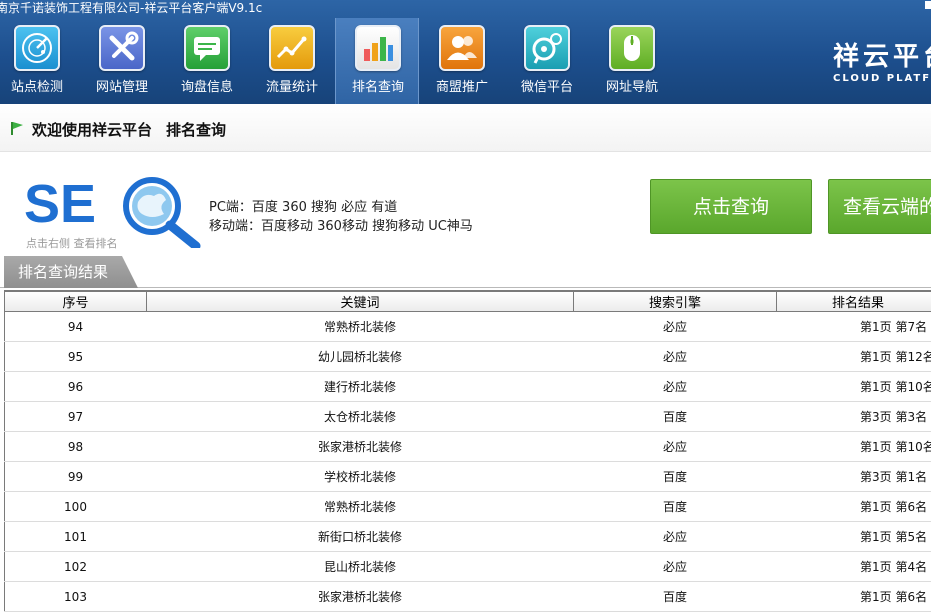  What do you see at coordinates (39, 85) in the screenshot?
I see `toolbar-label: 站点检测` at bounding box center [39, 85].